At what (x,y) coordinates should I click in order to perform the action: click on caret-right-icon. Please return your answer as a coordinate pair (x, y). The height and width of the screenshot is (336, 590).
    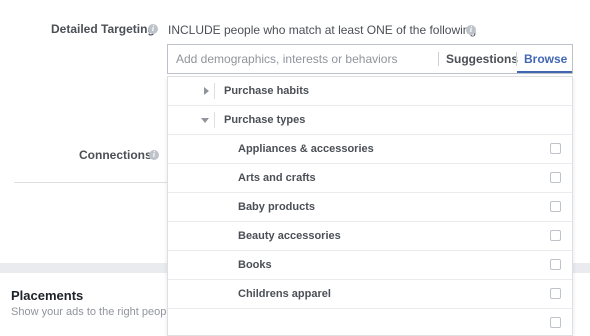
    Looking at the image, I should click on (206, 91).